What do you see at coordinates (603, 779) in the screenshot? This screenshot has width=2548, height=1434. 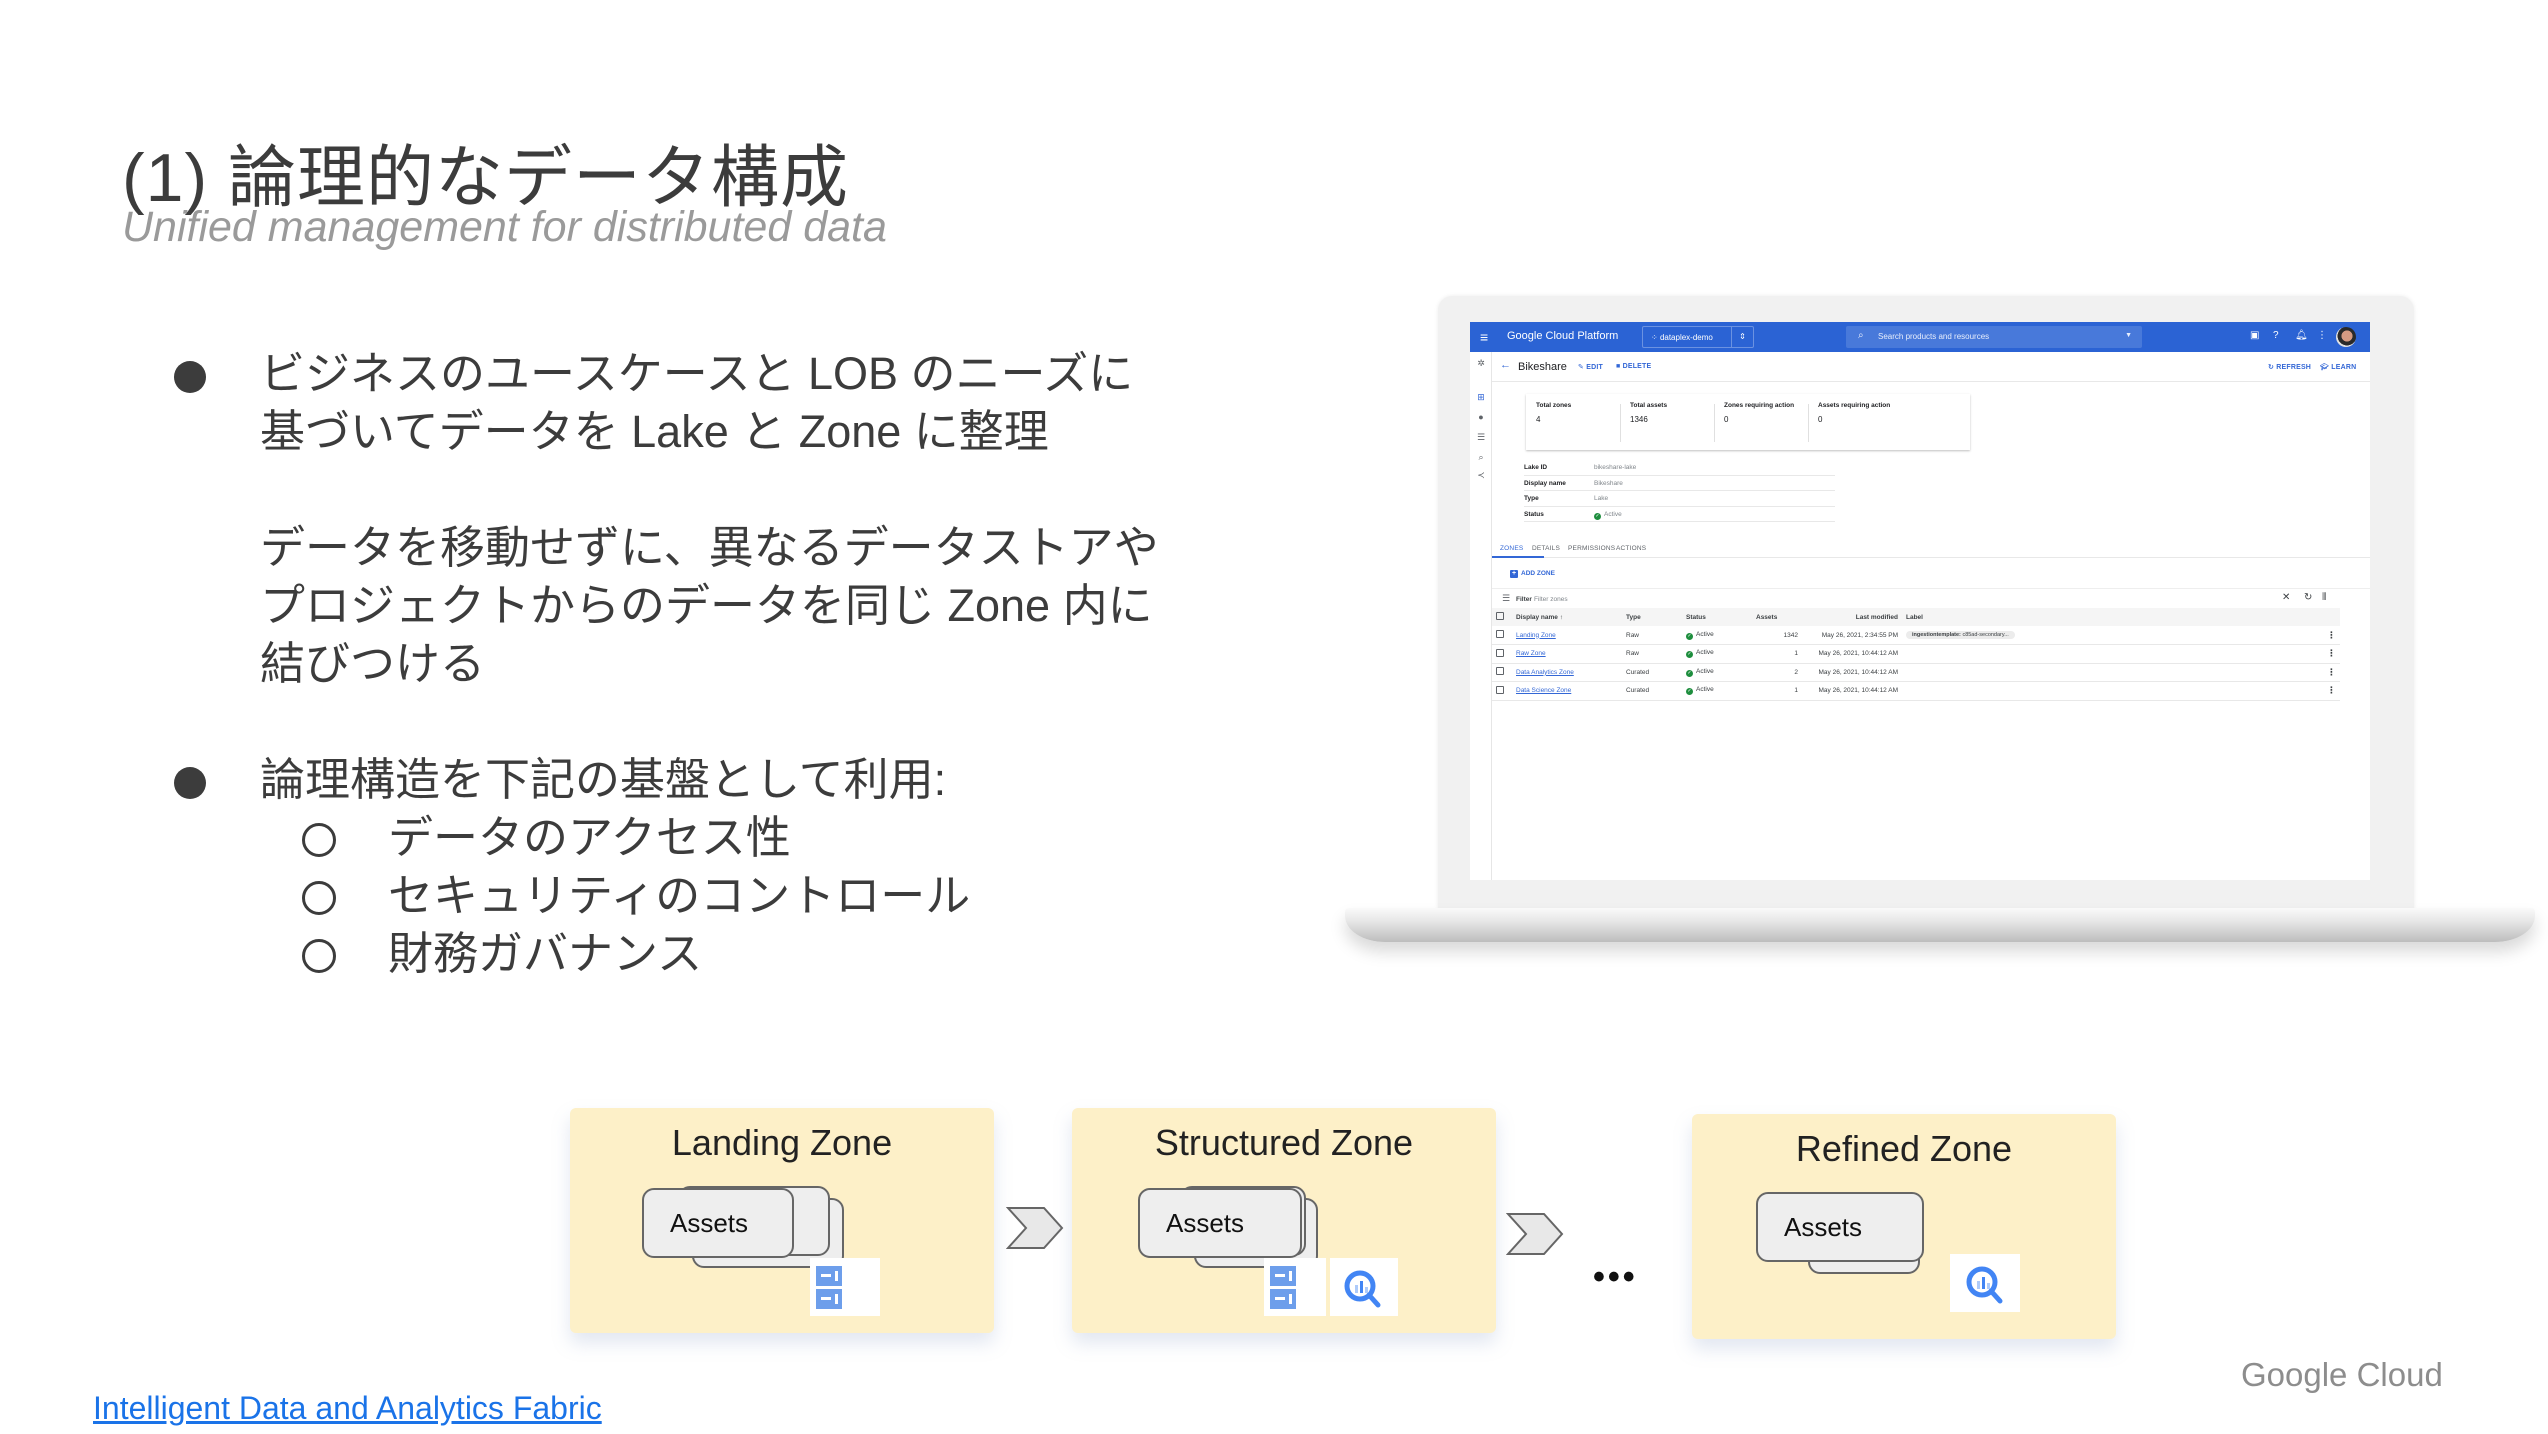 I see `bullet-line: 論理構造を下記の基盤として利用:` at bounding box center [603, 779].